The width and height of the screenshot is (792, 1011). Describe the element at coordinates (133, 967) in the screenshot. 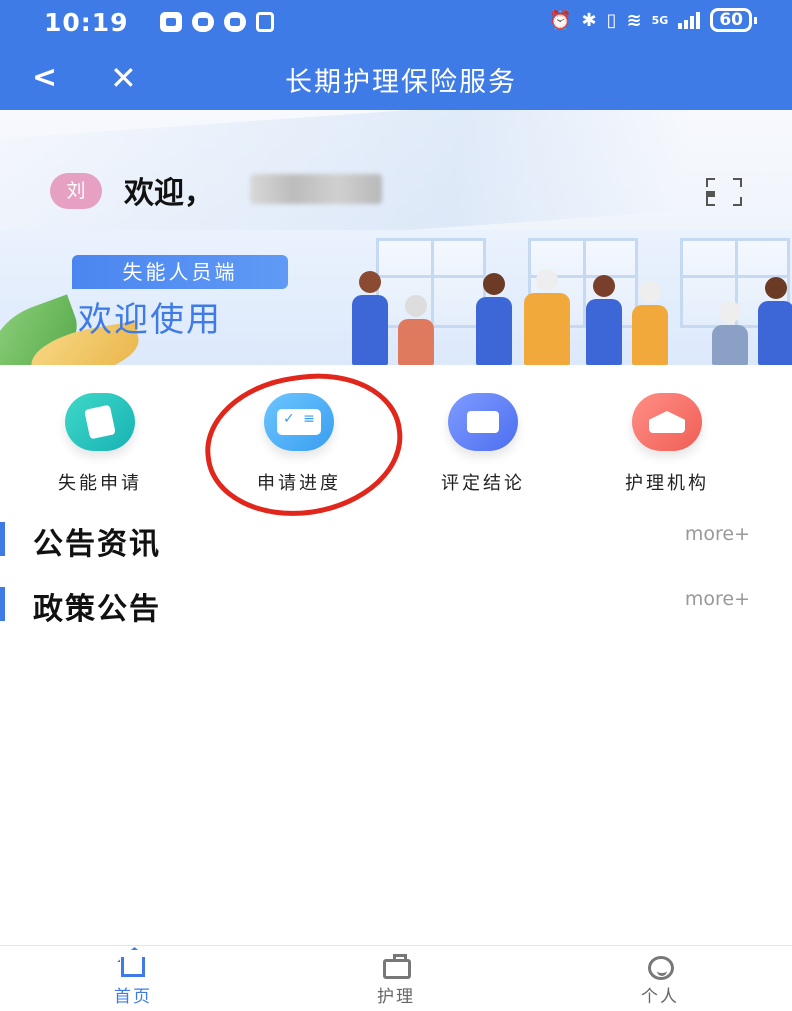

I see `home-icon` at that location.